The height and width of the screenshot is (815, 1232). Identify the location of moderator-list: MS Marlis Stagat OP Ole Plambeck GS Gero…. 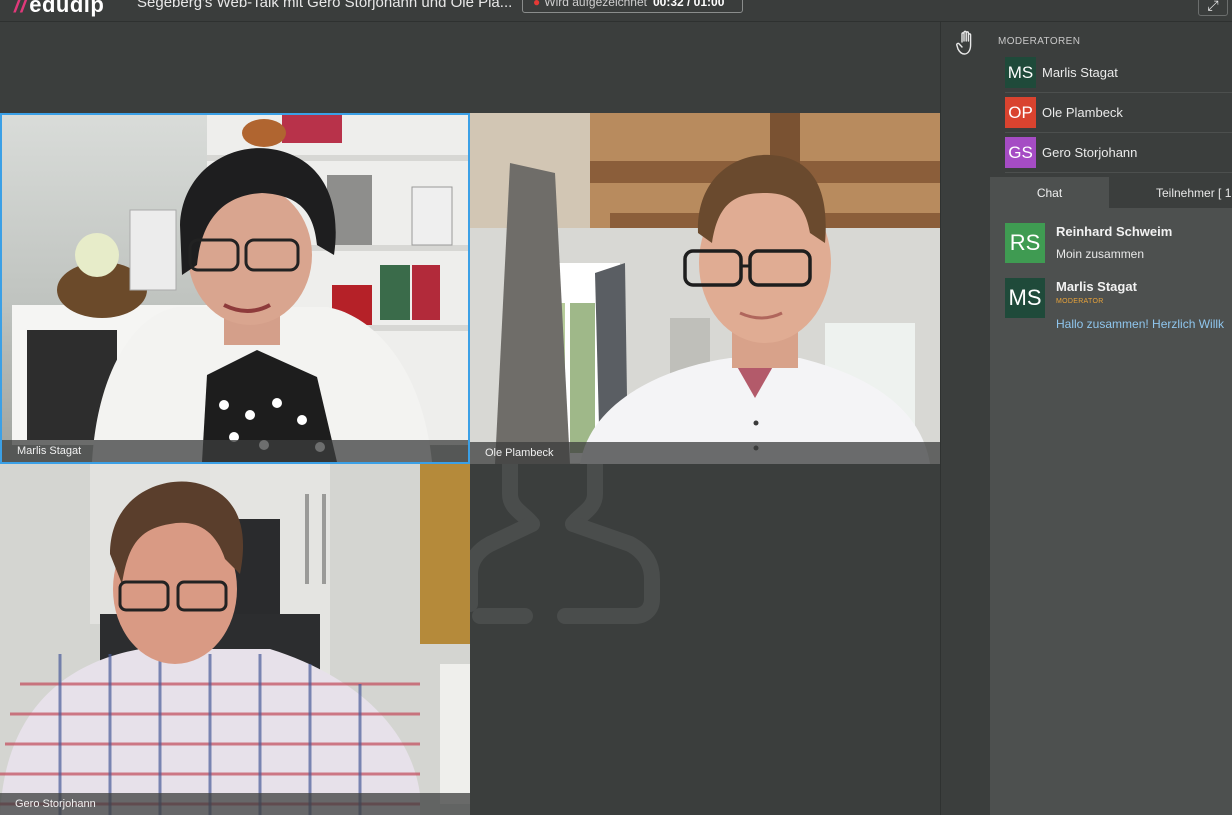
(1118, 113).